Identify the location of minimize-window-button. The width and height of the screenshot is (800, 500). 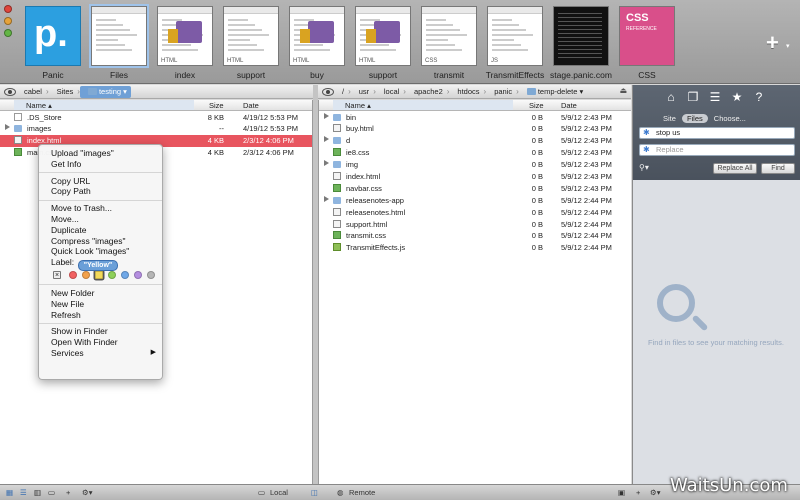
(8, 21).